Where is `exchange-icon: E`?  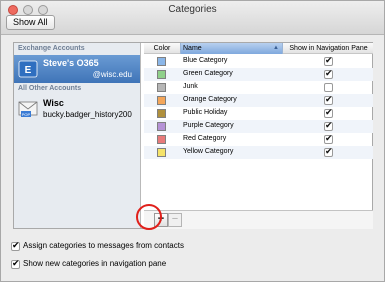 exchange-icon: E is located at coordinates (28, 69).